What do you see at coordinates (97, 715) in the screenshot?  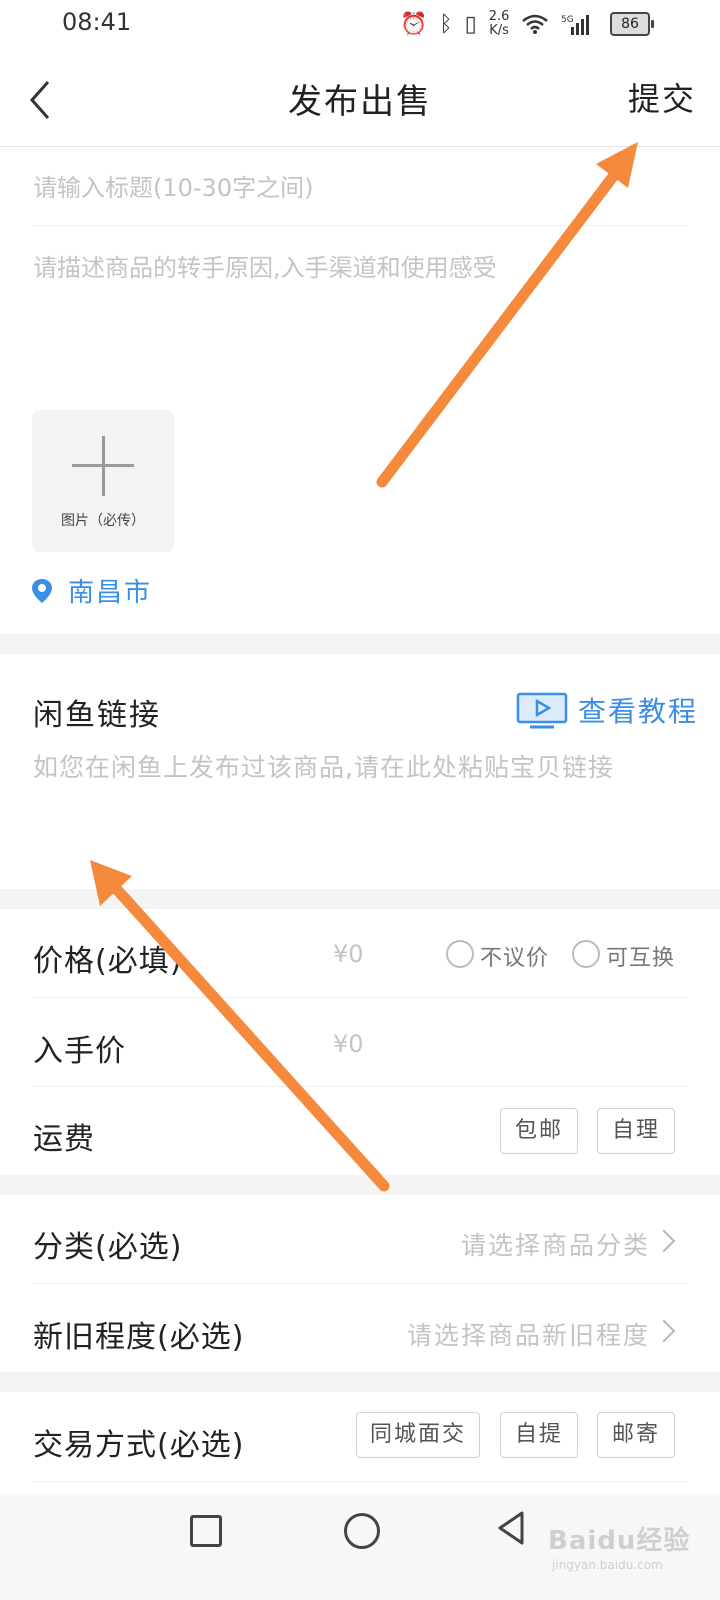 I see `xianyu-link-title: 闲鱼链接` at bounding box center [97, 715].